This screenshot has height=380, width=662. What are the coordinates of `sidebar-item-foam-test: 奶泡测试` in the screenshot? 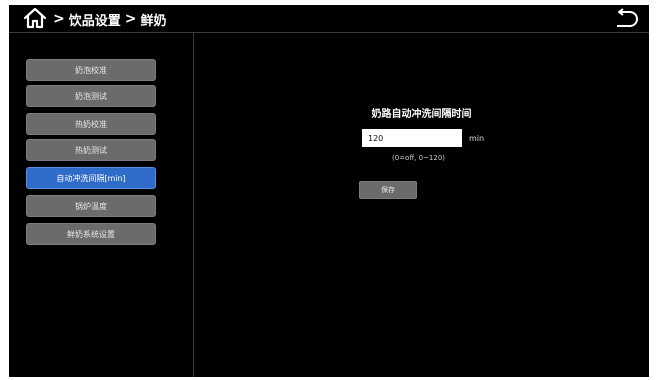 It's located at (91, 96).